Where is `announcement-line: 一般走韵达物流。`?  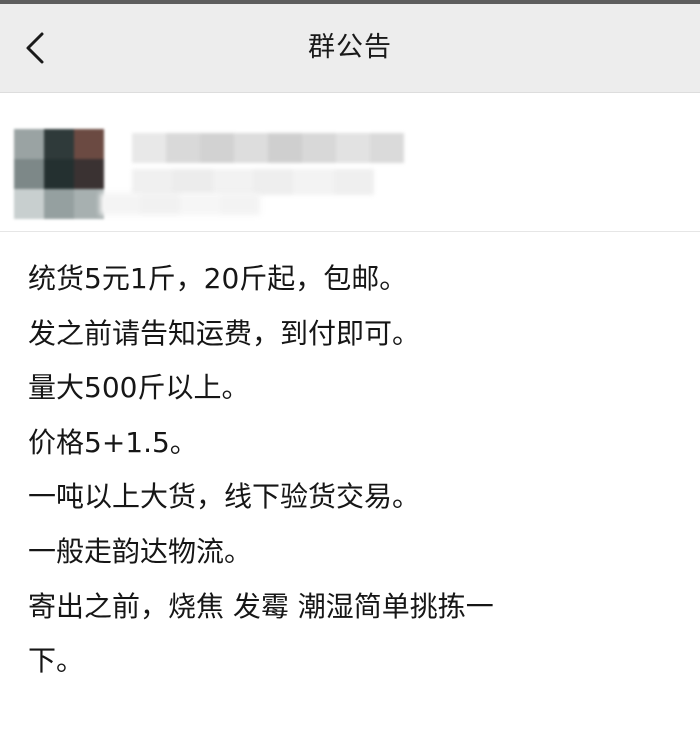
announcement-line: 一般走韵达物流。 is located at coordinates (140, 551).